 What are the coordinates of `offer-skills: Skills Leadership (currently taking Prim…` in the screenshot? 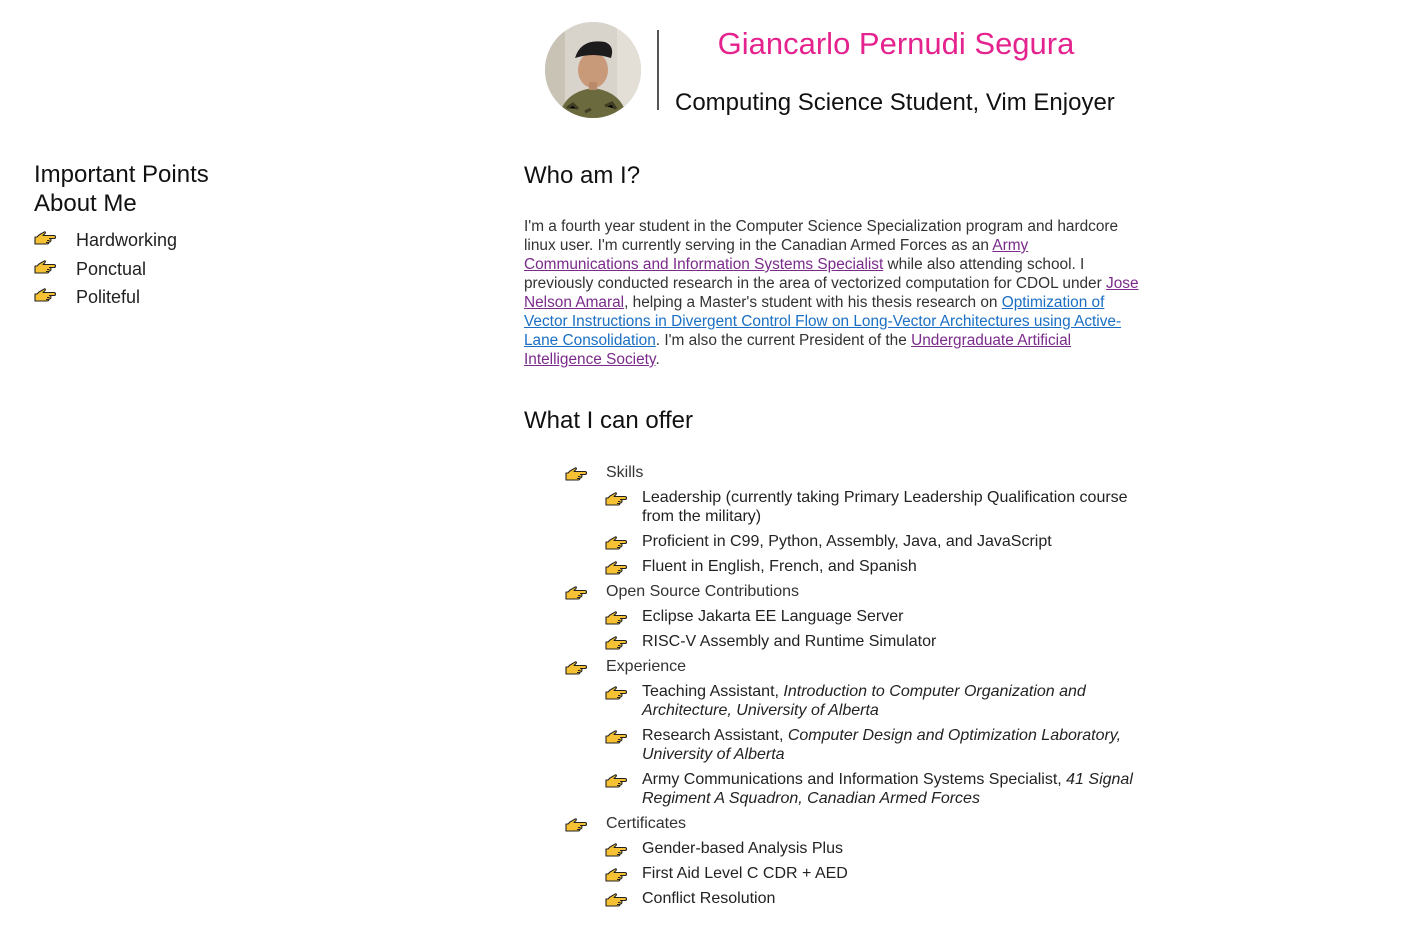 It's located at (853, 519).